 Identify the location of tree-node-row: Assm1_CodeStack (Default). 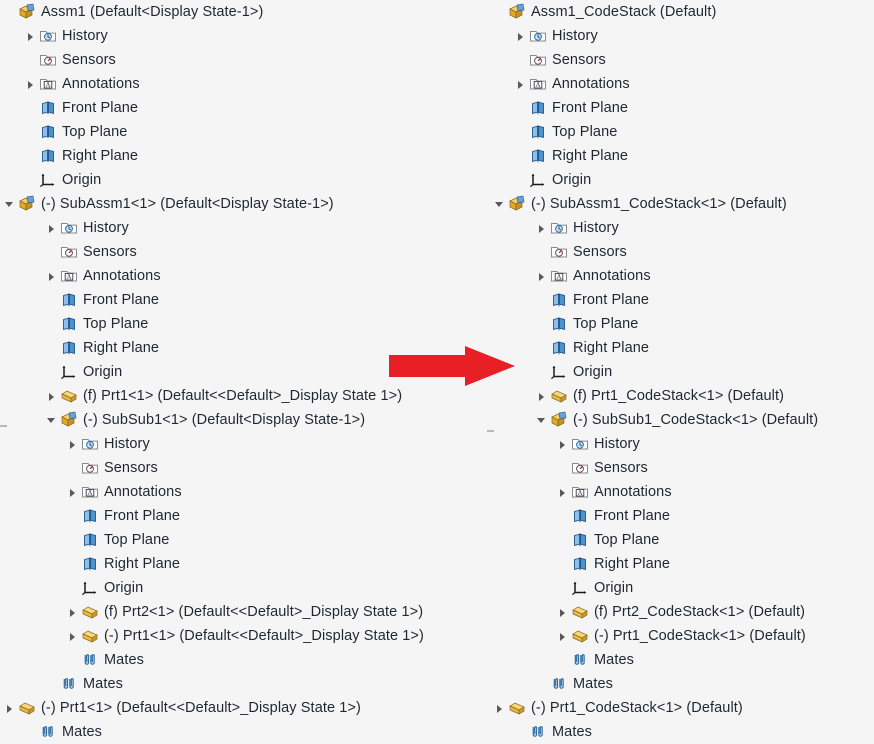
(682, 12).